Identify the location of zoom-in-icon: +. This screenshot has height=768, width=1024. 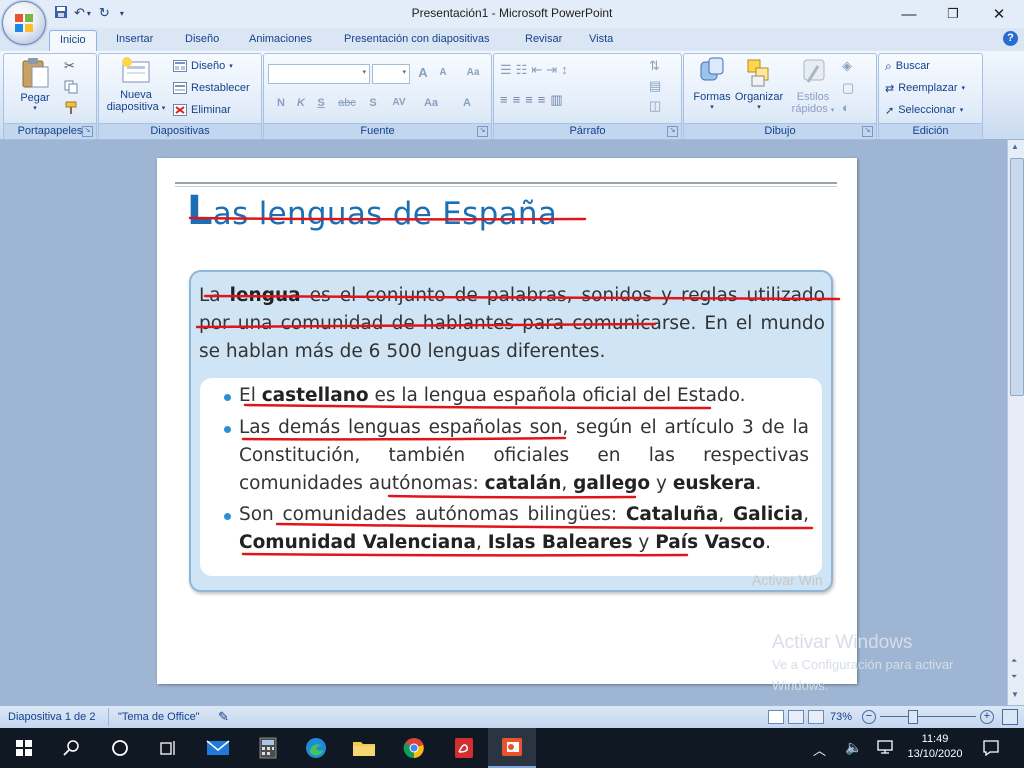
(987, 717).